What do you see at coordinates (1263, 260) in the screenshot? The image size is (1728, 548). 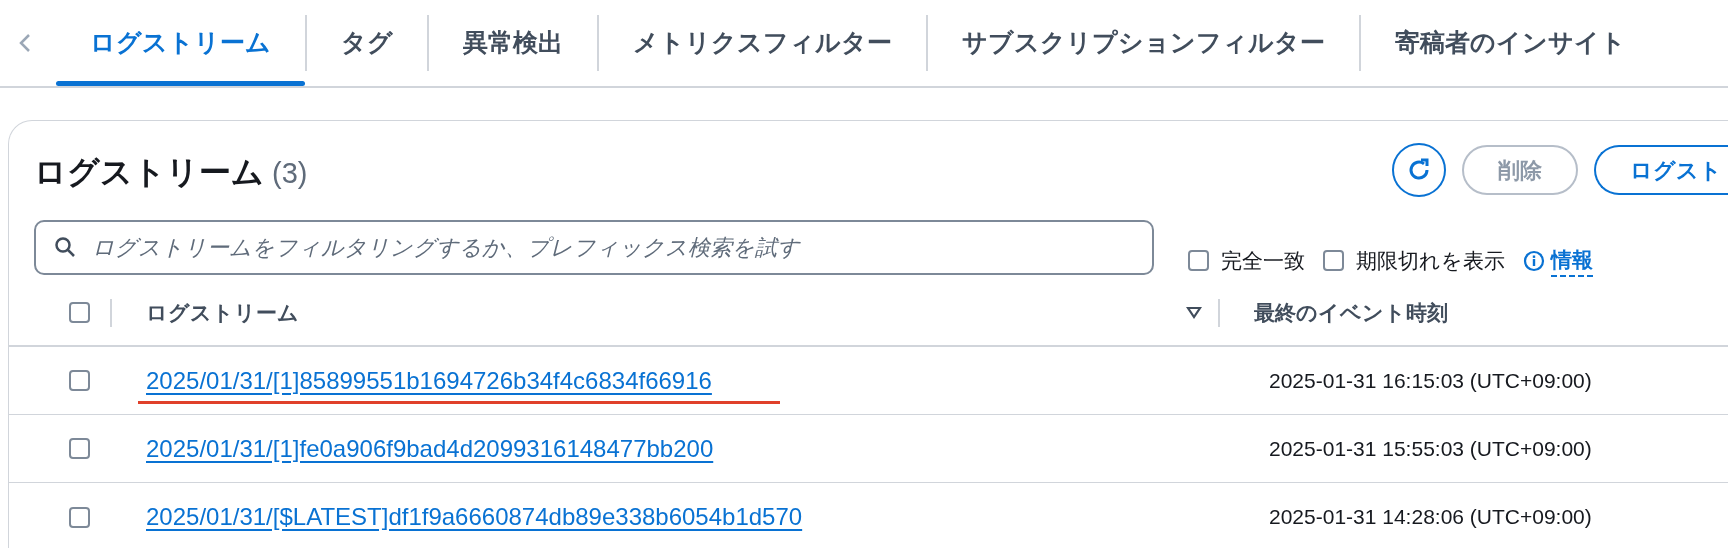 I see `checkbox-label: 完全一致` at bounding box center [1263, 260].